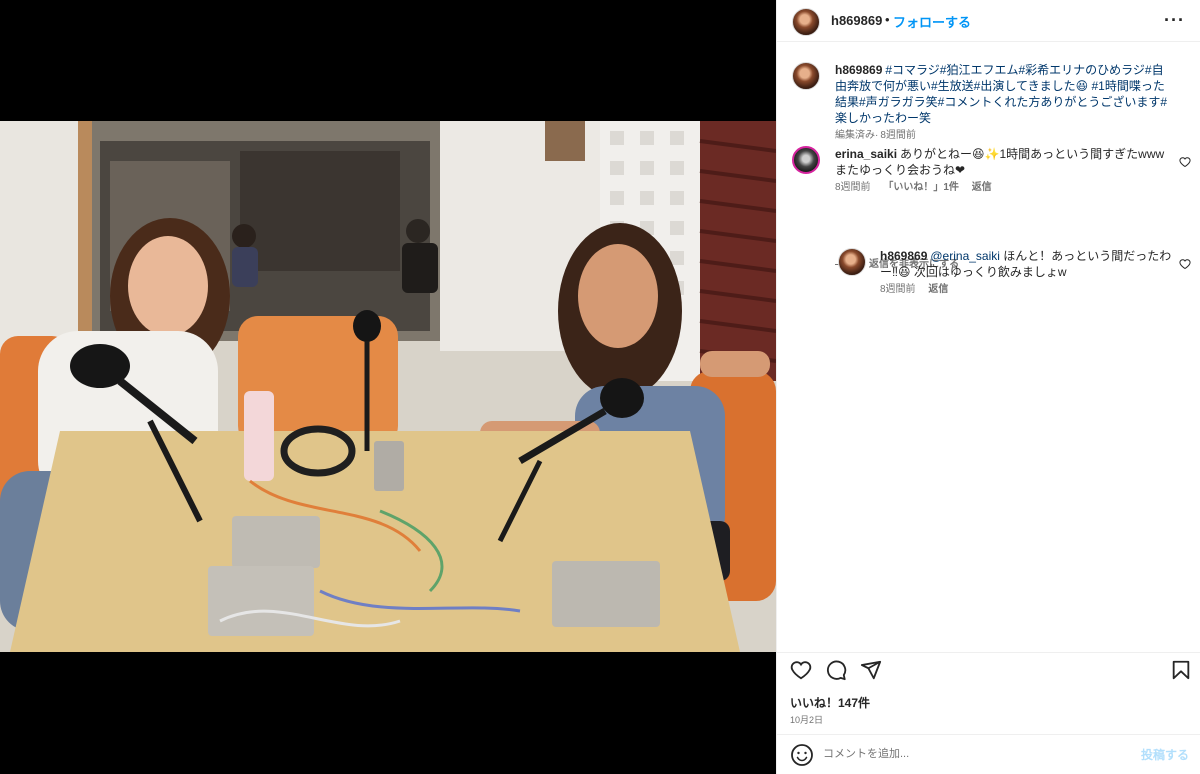  Describe the element at coordinates (903, 256) in the screenshot. I see `reply-username: h869869` at that location.